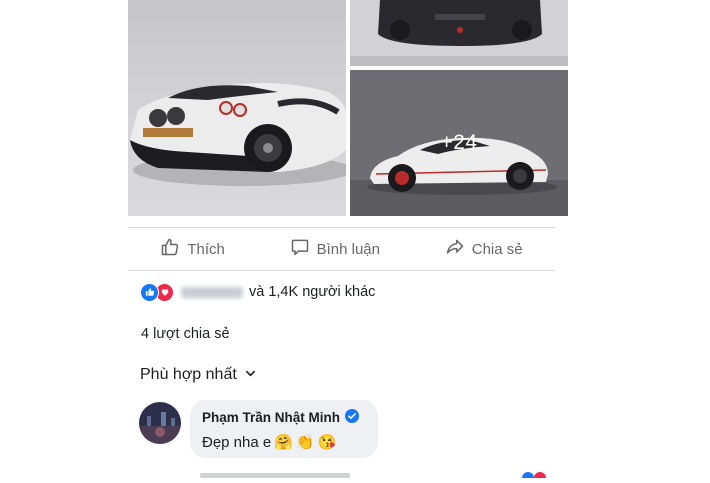 The height and width of the screenshot is (483, 710). Describe the element at coordinates (149, 292) in the screenshot. I see `like-reaction-icon` at that location.